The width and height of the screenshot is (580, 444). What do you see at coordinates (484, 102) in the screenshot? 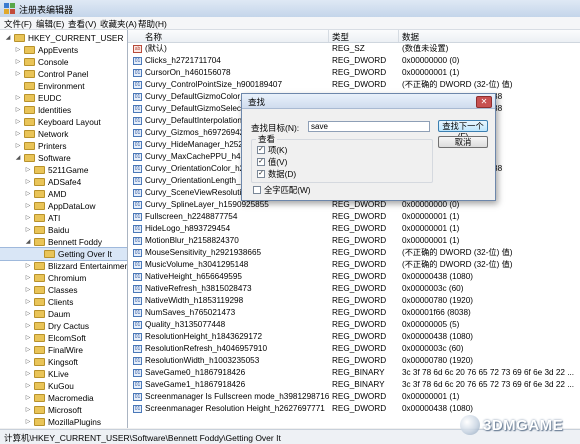
I see `close-icon: ✕` at bounding box center [484, 102].